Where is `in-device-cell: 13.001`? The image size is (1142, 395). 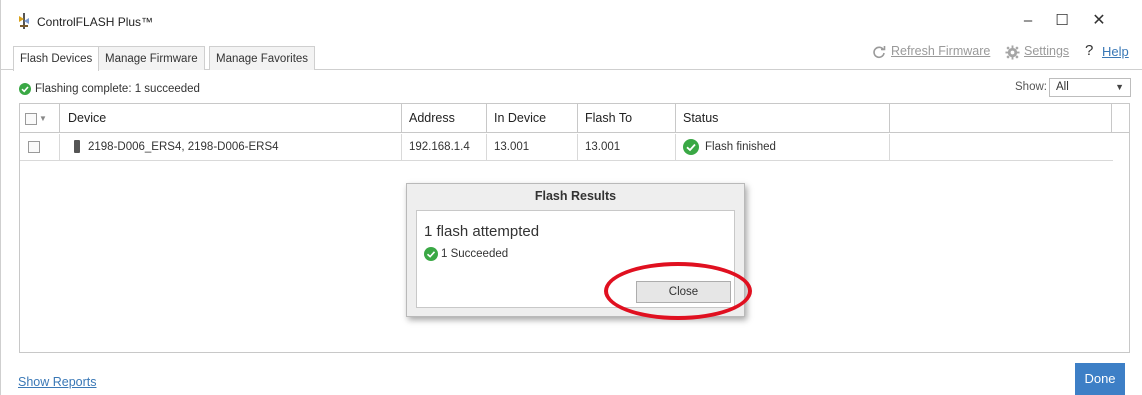
in-device-cell: 13.001 is located at coordinates (532, 147).